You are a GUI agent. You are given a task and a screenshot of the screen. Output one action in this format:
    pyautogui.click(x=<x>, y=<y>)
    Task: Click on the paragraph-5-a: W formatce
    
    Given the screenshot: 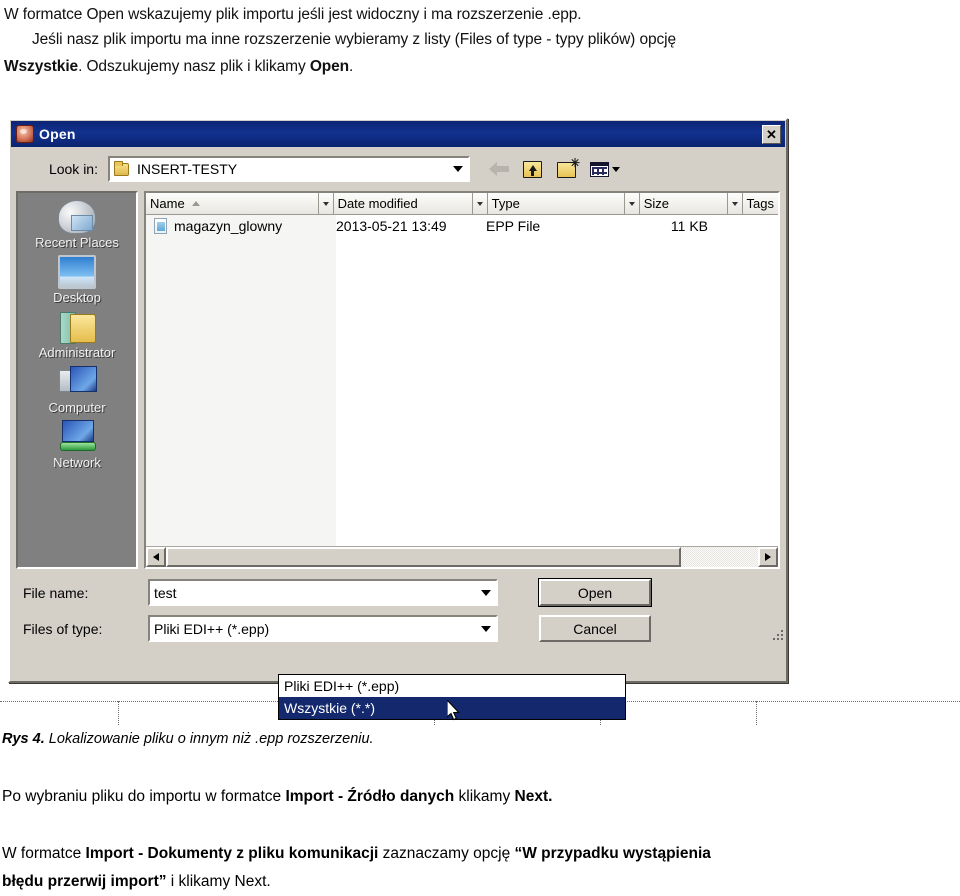 What is the action you would take?
    pyautogui.click(x=44, y=853)
    